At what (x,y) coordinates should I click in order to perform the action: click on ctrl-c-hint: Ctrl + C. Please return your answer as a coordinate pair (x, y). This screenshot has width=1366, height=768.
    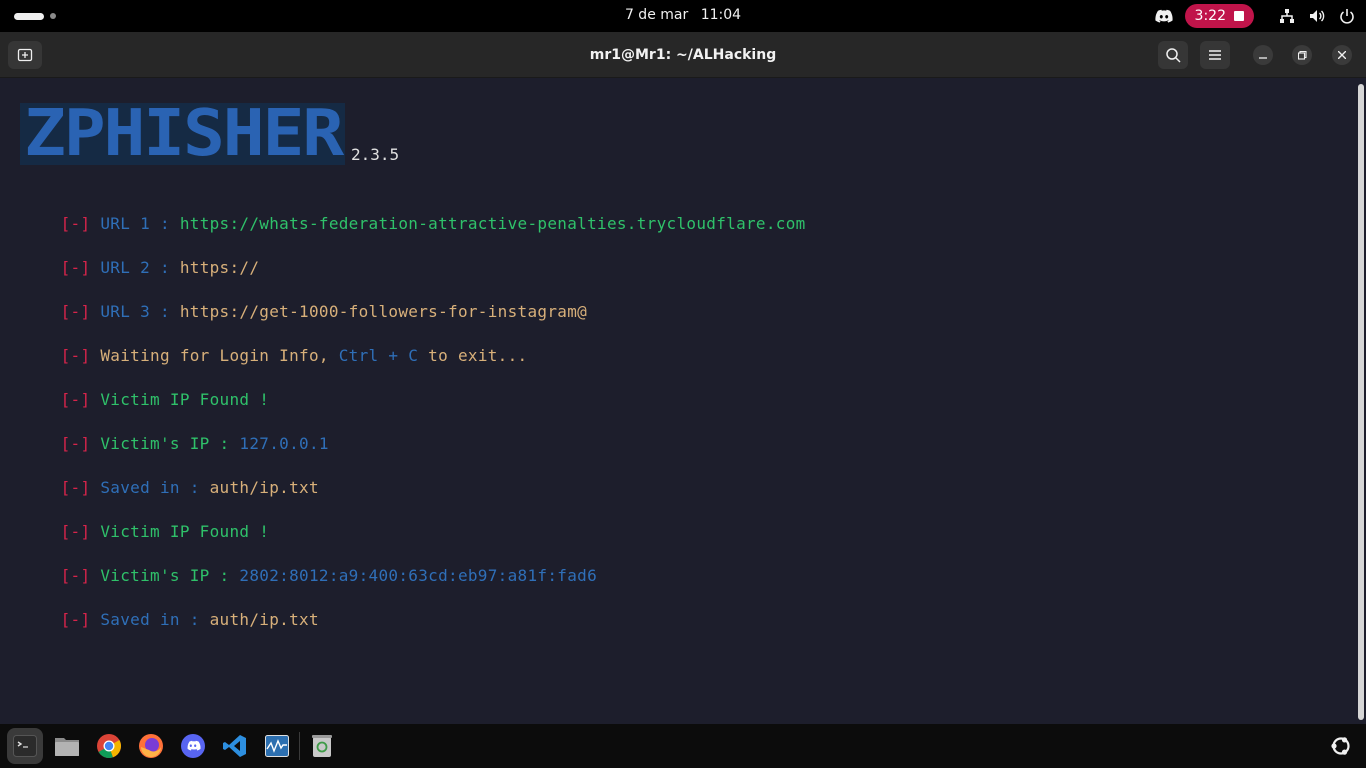
    Looking at the image, I should click on (378, 355).